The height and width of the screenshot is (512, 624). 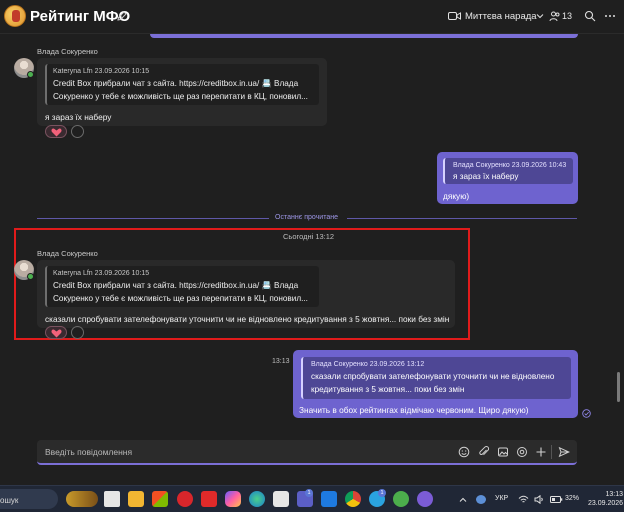 I want to click on file-explorer-icon, so click(x=136, y=499).